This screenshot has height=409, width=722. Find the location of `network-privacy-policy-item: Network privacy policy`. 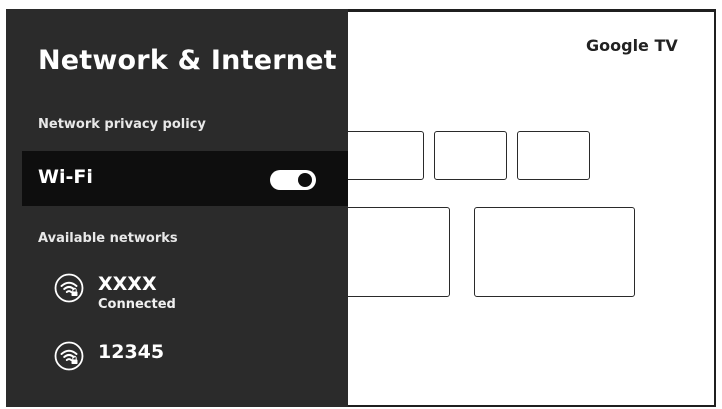

network-privacy-policy-item: Network privacy policy is located at coordinates (122, 124).